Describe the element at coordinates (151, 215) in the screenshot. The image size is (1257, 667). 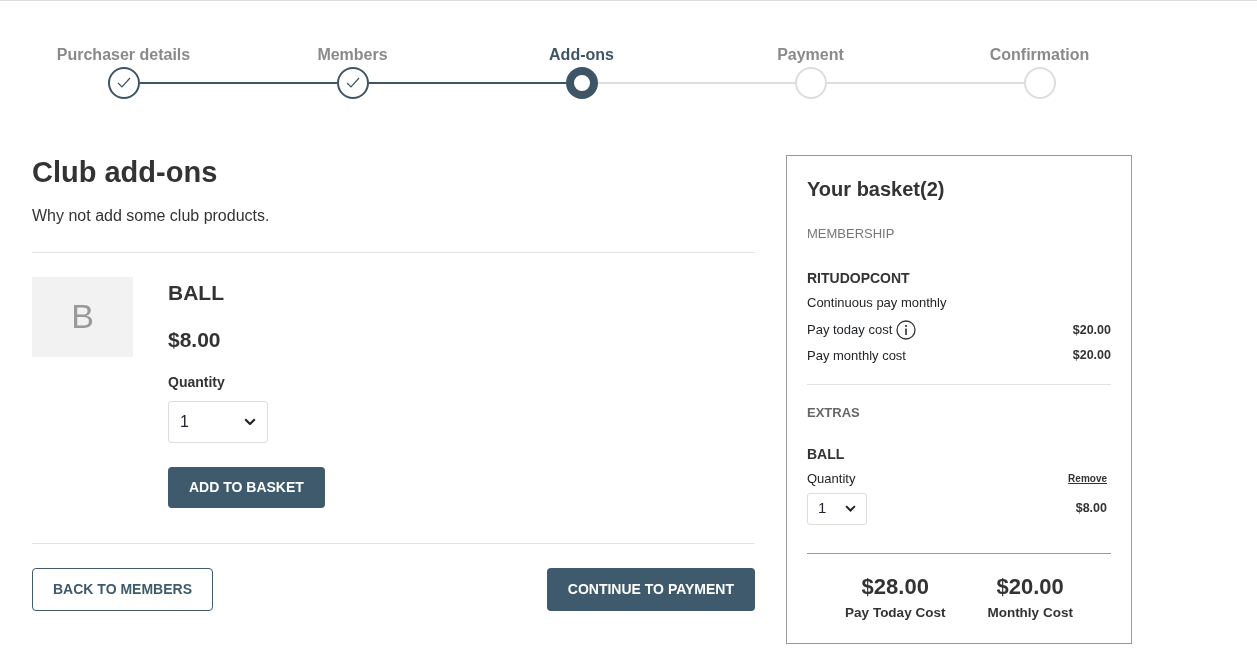
I see `intro-text: Why not add some club products.` at that location.